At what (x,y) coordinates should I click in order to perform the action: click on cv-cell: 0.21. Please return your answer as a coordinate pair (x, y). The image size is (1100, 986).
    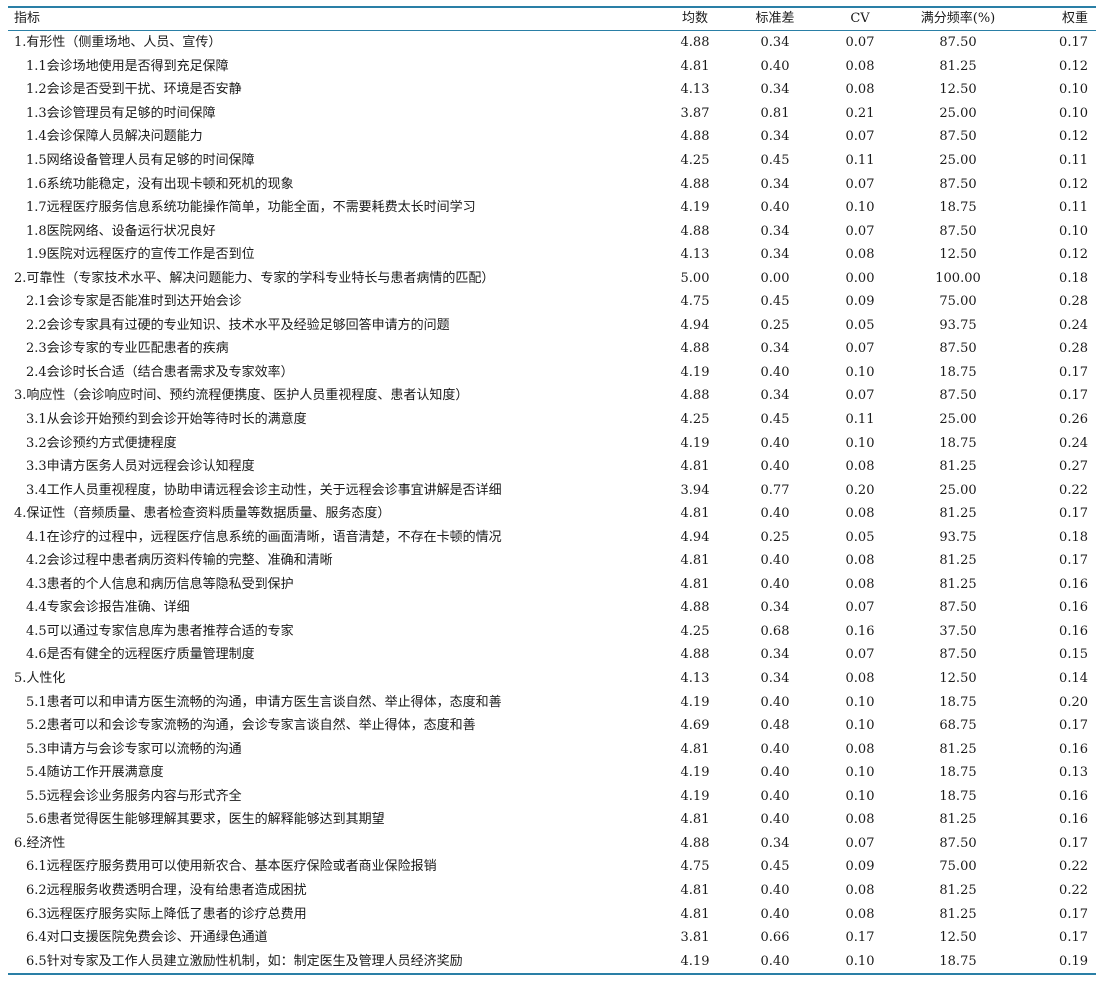
    Looking at the image, I should click on (860, 113).